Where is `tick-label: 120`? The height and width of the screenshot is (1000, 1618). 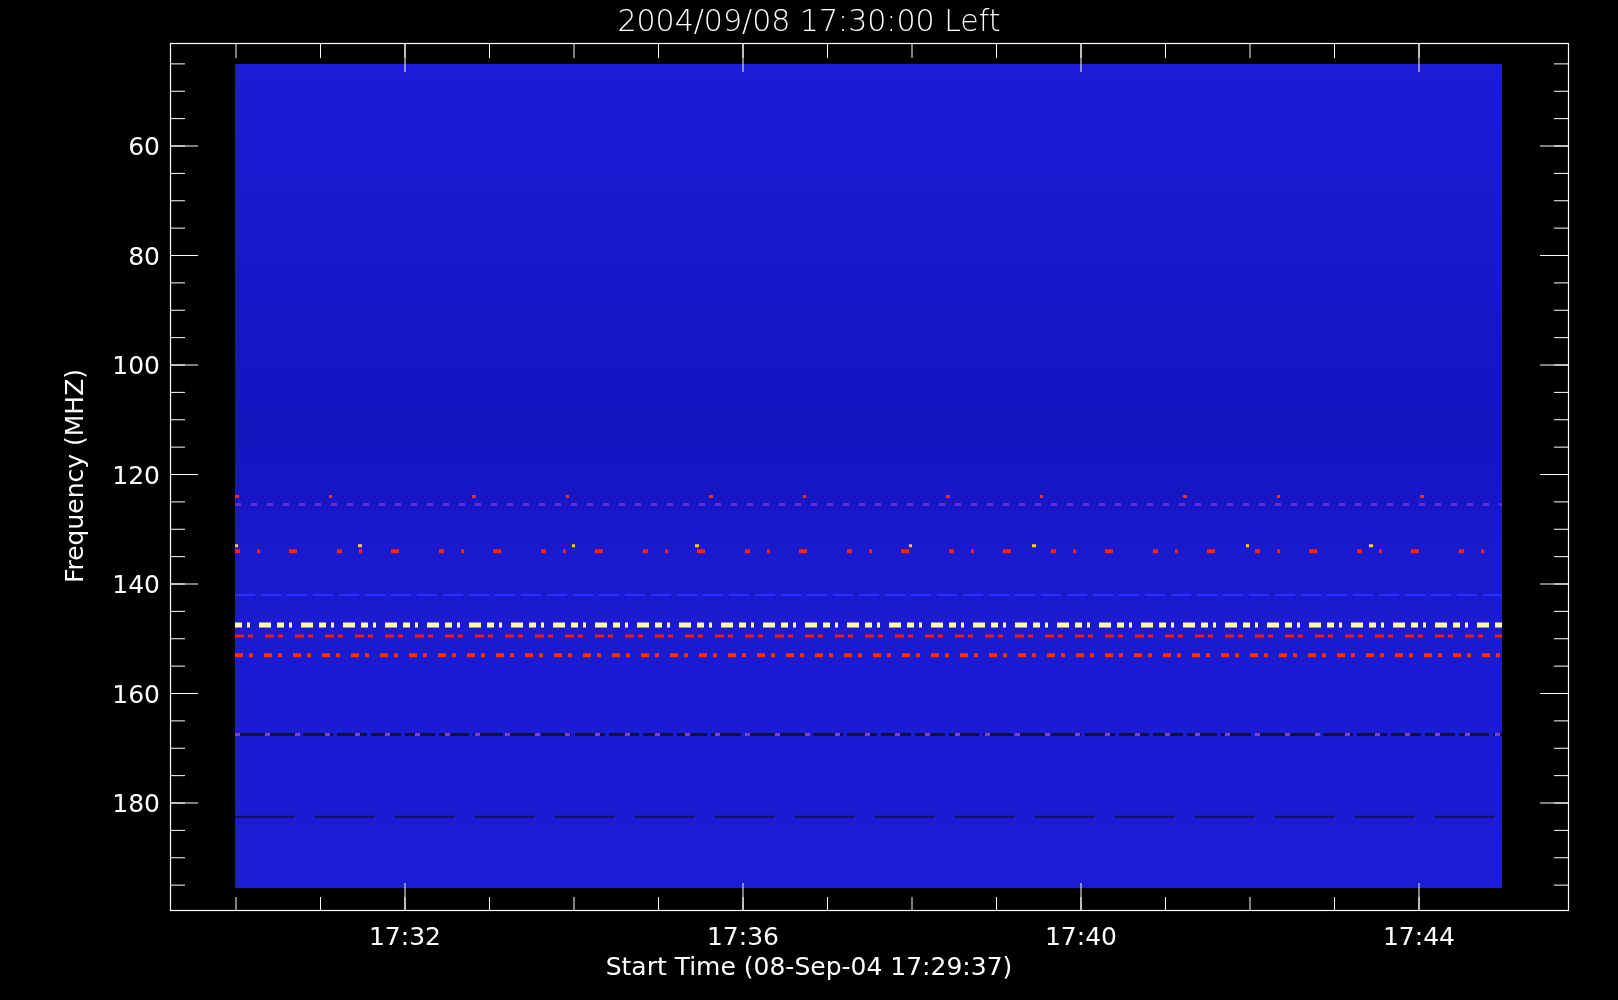
tick-label: 120 is located at coordinates (136, 475).